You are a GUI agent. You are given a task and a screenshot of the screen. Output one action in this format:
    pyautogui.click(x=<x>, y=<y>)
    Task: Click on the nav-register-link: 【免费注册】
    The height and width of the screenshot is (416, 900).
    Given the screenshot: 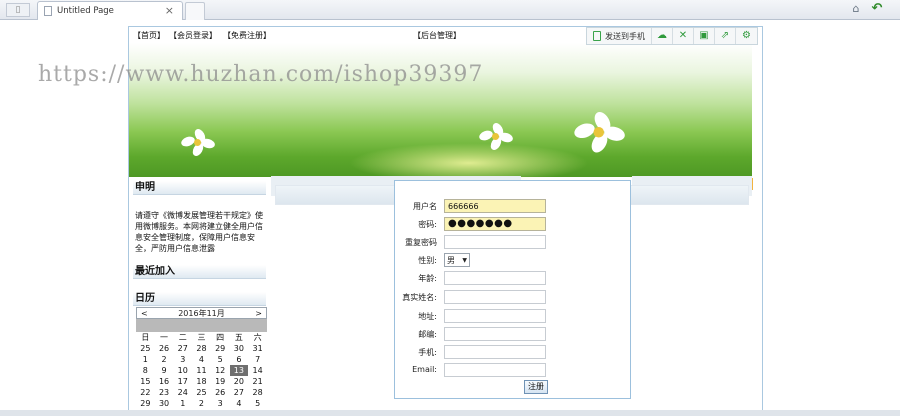 What is the action you would take?
    pyautogui.click(x=247, y=35)
    